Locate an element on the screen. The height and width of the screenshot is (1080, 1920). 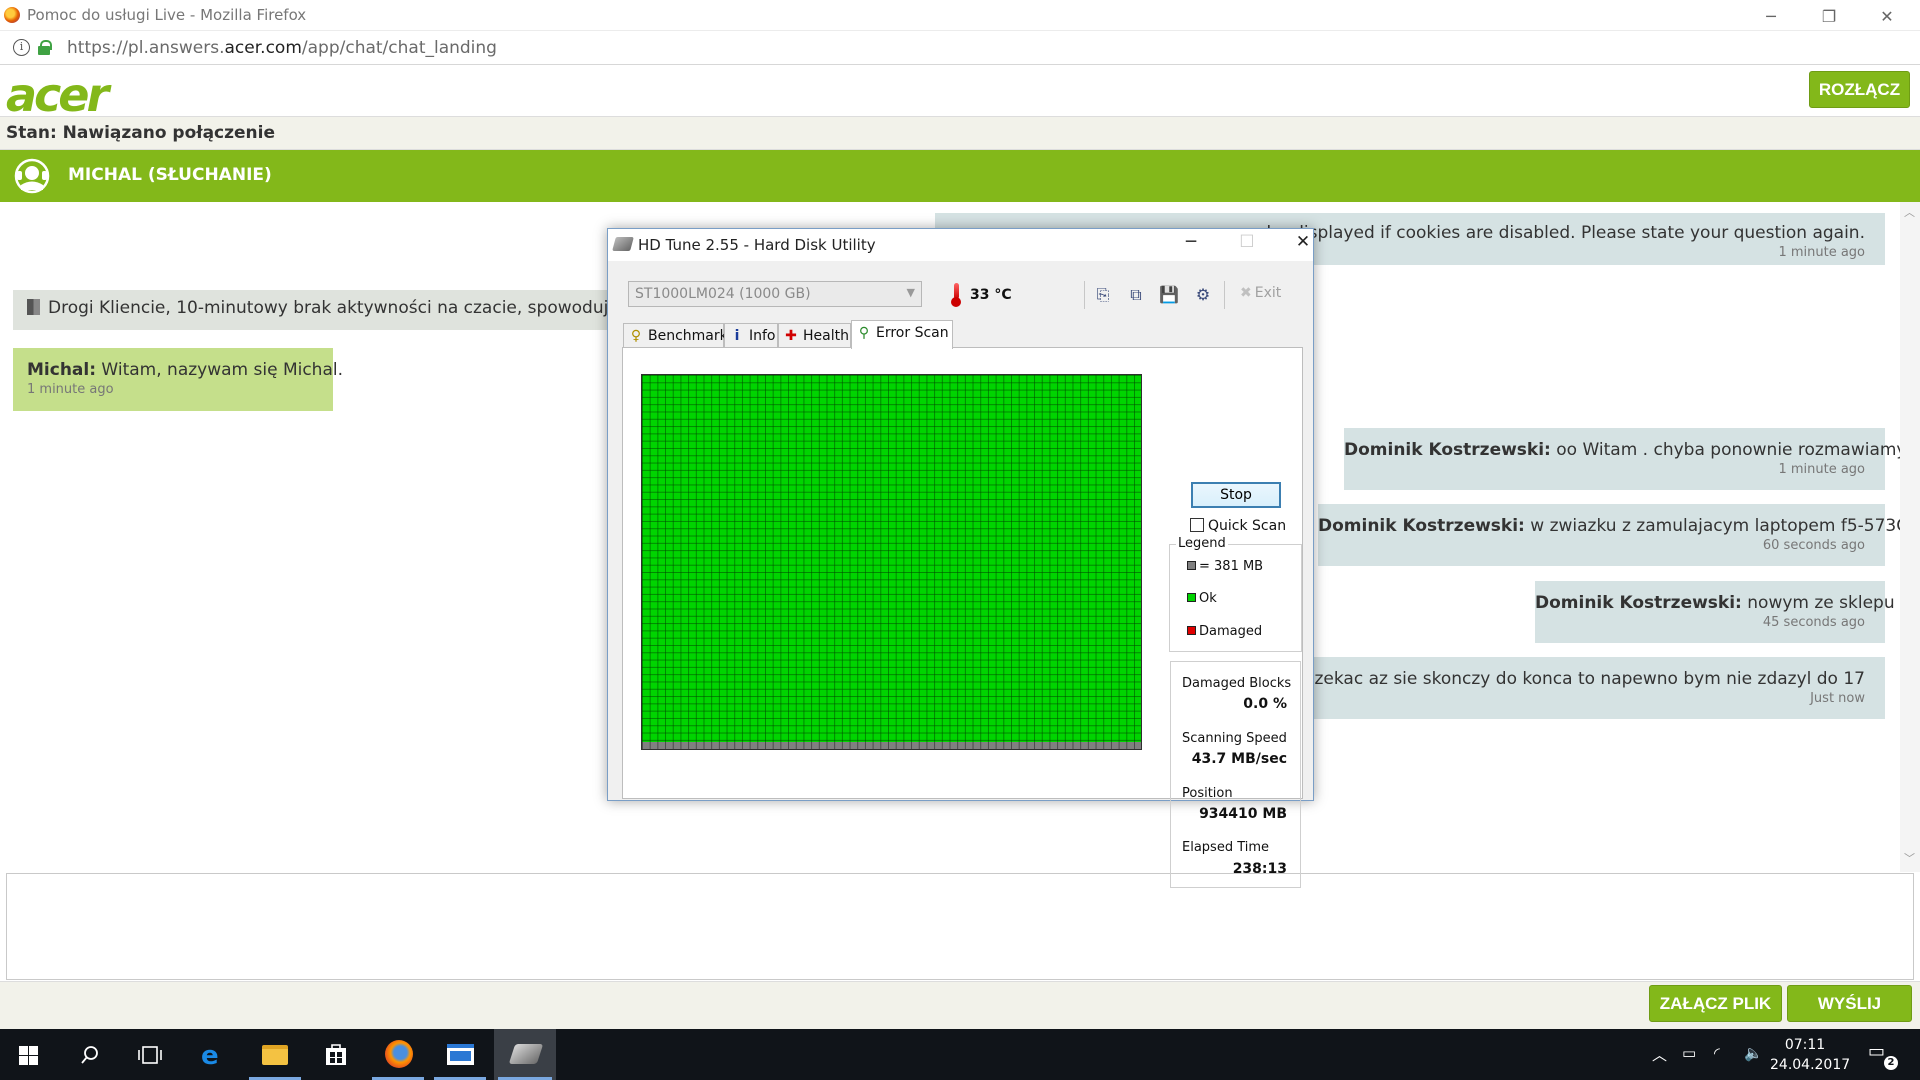
legend-title: Legend is located at coordinates (1202, 543).